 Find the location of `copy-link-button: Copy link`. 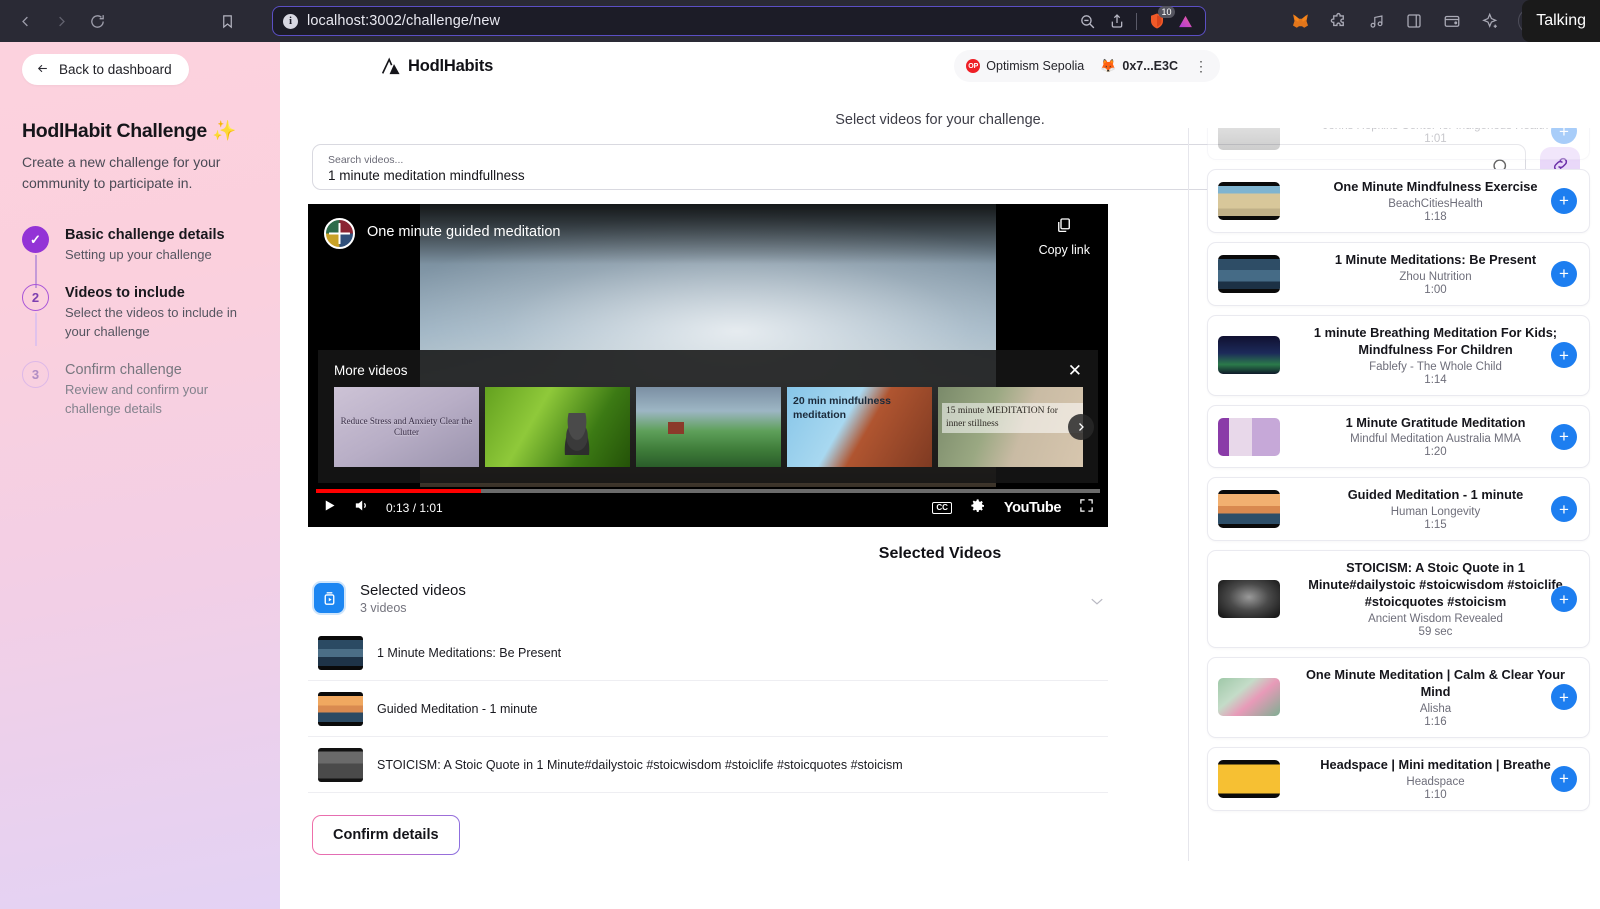

copy-link-button: Copy link is located at coordinates (1064, 236).